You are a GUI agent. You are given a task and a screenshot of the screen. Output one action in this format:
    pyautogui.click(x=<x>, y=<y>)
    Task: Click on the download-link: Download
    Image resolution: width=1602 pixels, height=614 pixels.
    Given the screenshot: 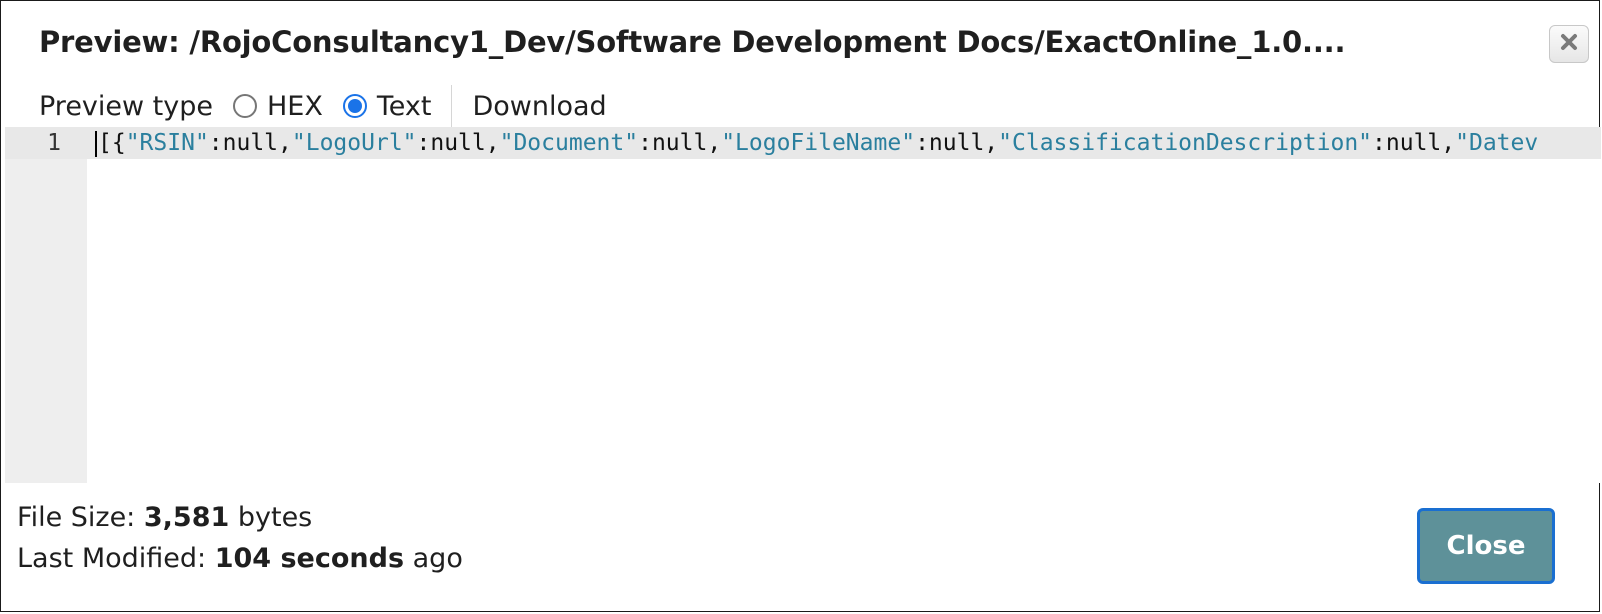 What is the action you would take?
    pyautogui.click(x=539, y=106)
    